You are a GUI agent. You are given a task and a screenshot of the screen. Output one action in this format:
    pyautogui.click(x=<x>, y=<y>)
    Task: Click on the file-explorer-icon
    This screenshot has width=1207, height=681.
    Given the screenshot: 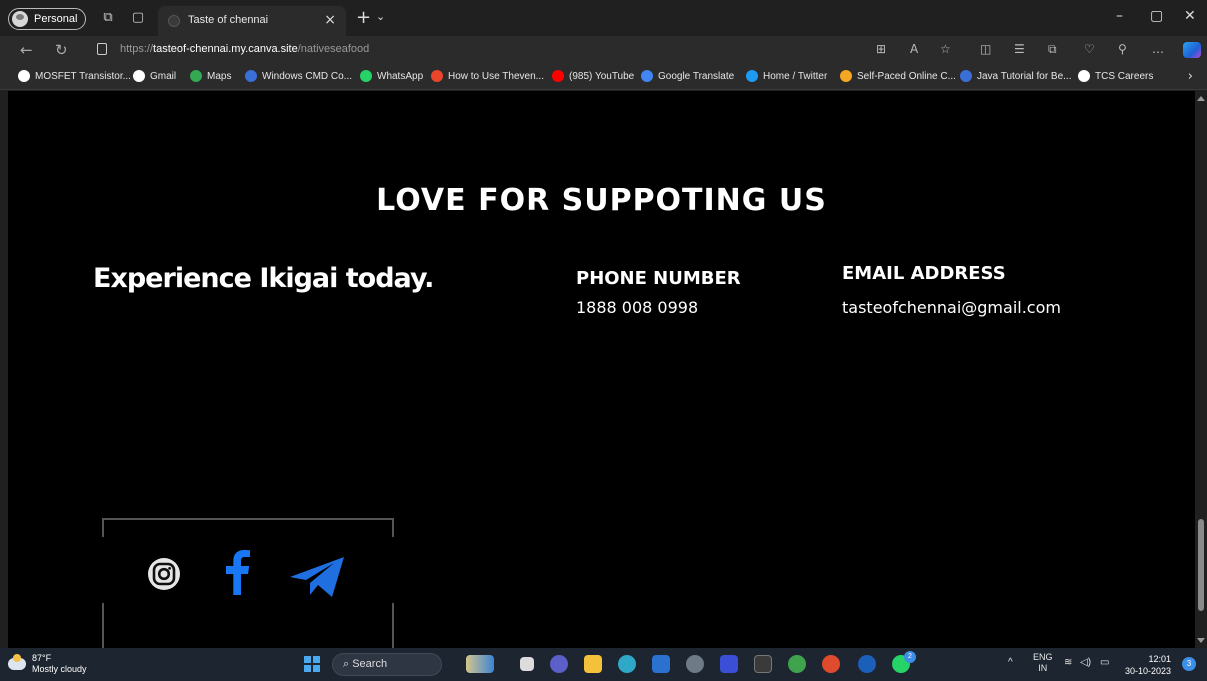 What is the action you would take?
    pyautogui.click(x=593, y=664)
    